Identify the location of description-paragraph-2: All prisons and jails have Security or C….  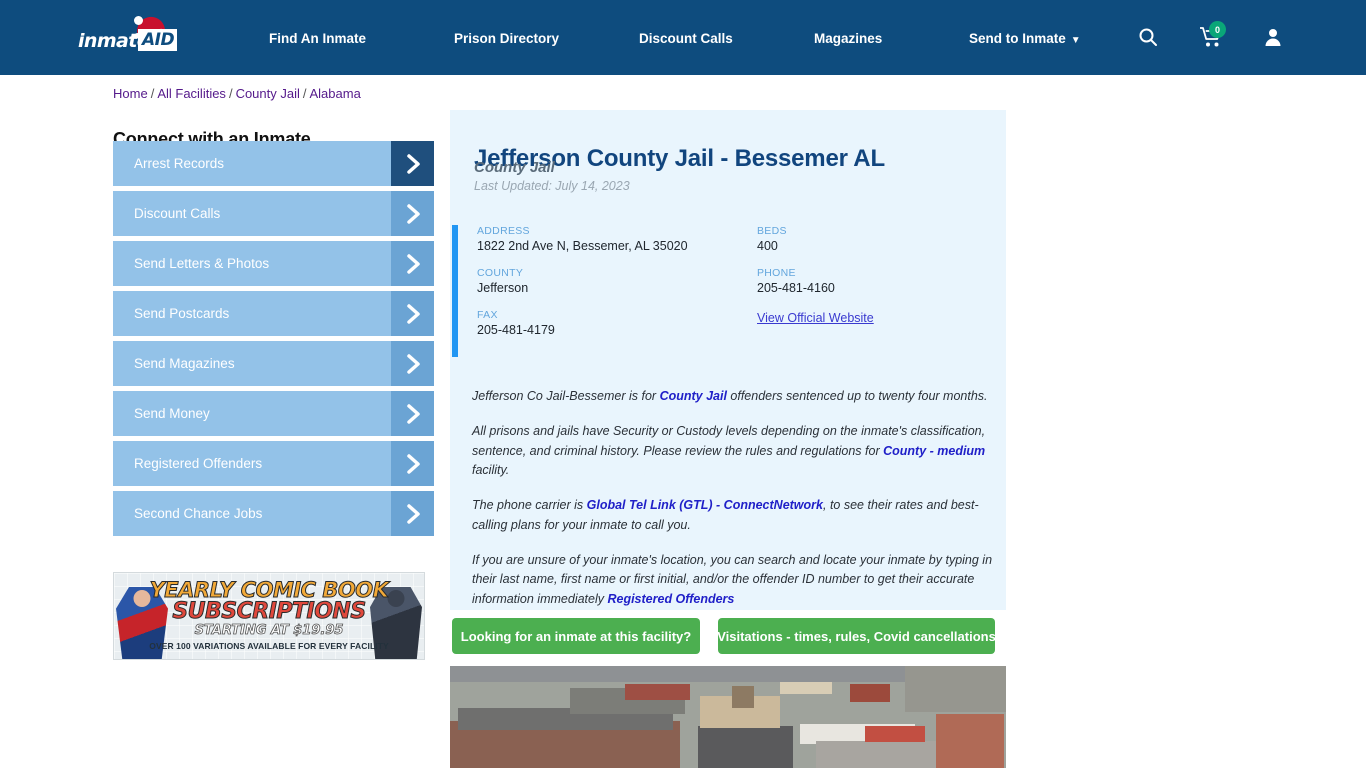
(734, 451).